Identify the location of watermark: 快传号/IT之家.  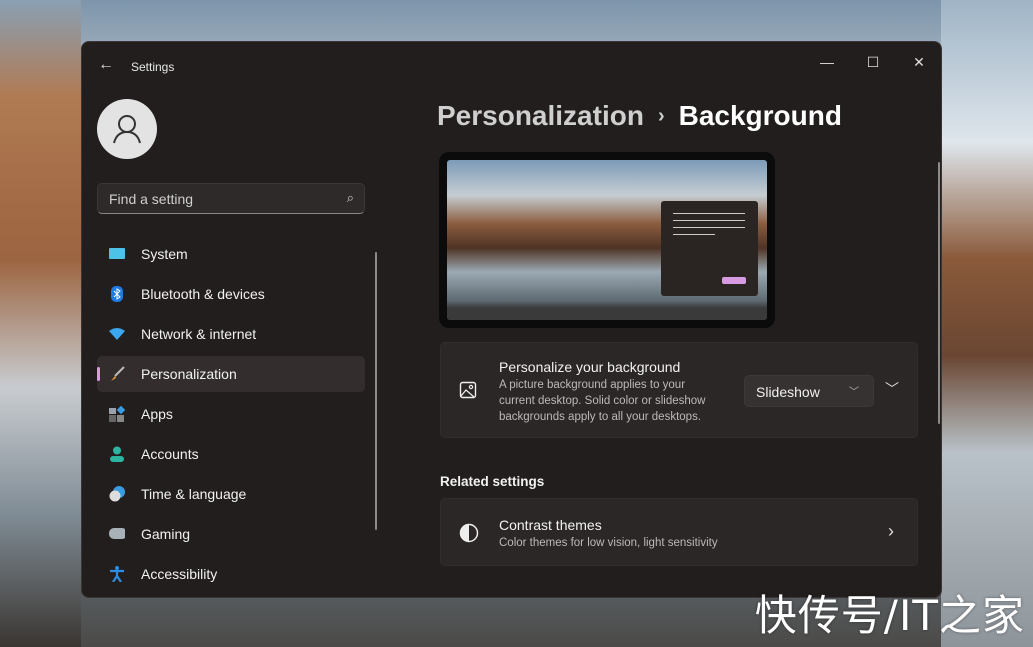
(889, 615).